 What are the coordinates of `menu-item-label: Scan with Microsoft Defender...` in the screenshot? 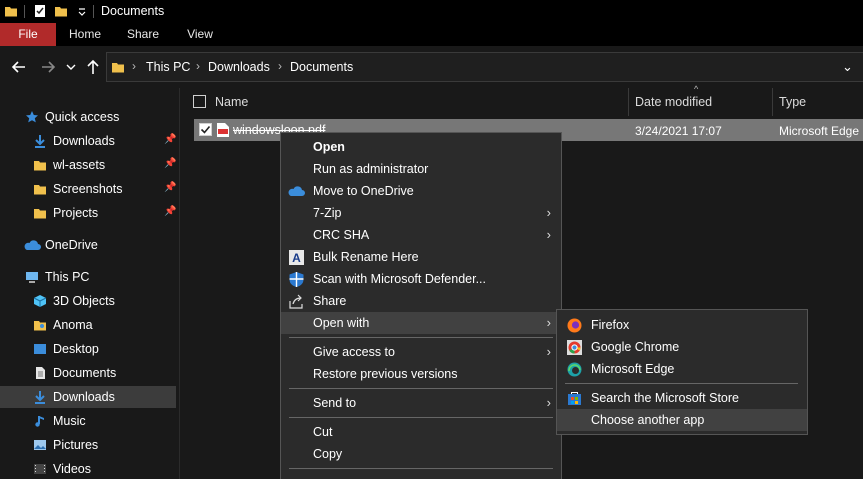 It's located at (399, 279).